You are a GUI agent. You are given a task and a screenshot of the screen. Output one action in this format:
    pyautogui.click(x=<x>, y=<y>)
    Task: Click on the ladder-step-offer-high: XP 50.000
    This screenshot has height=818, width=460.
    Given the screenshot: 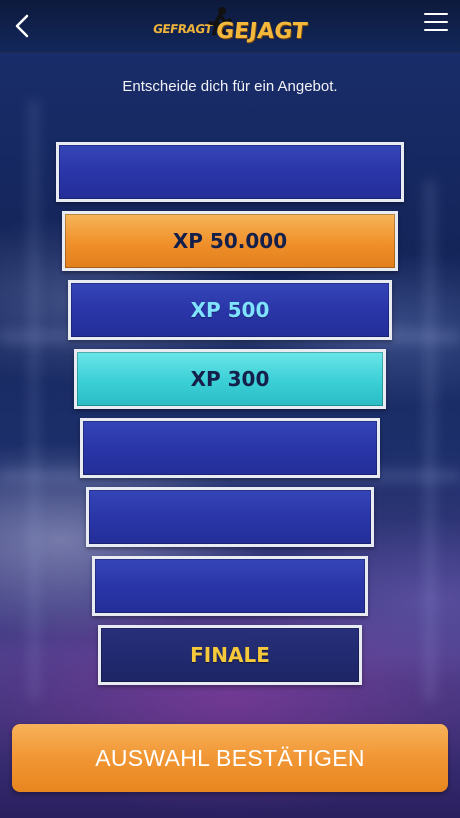 What is the action you would take?
    pyautogui.click(x=230, y=241)
    